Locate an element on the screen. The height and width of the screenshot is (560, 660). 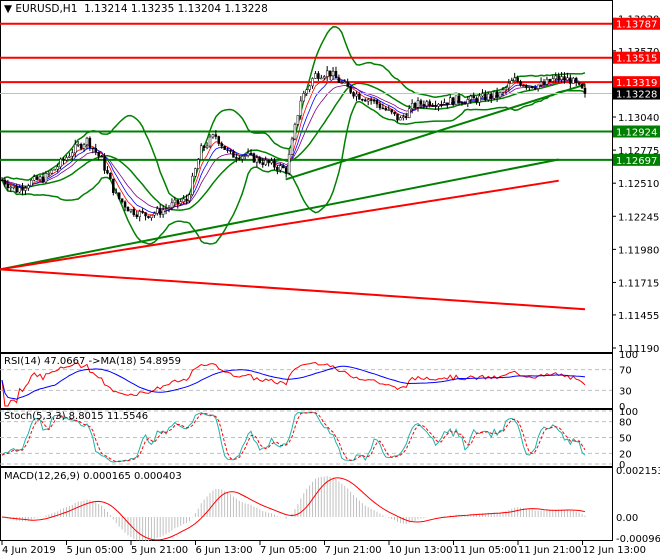
low-price: 1.13204 is located at coordinates (199, 9).